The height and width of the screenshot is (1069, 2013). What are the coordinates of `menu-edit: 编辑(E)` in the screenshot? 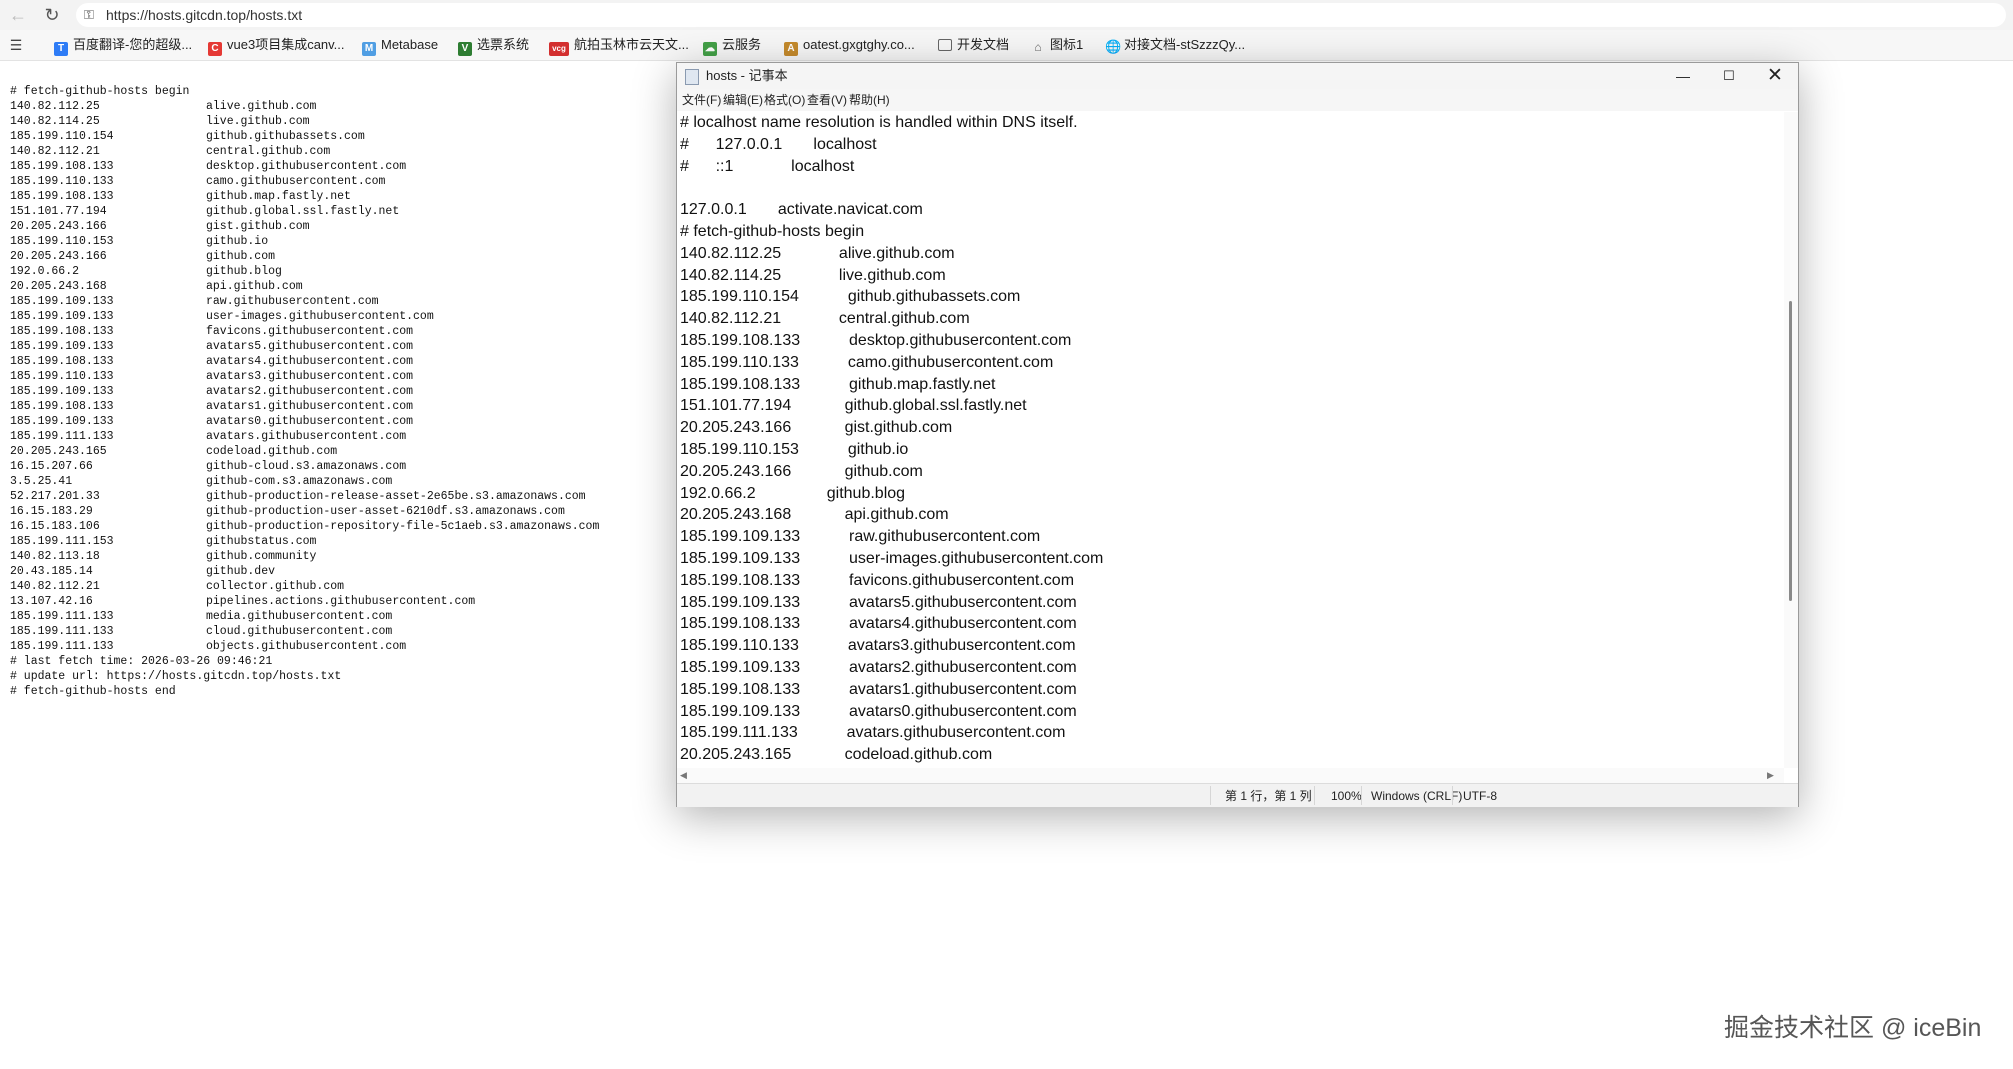 It's located at (743, 100).